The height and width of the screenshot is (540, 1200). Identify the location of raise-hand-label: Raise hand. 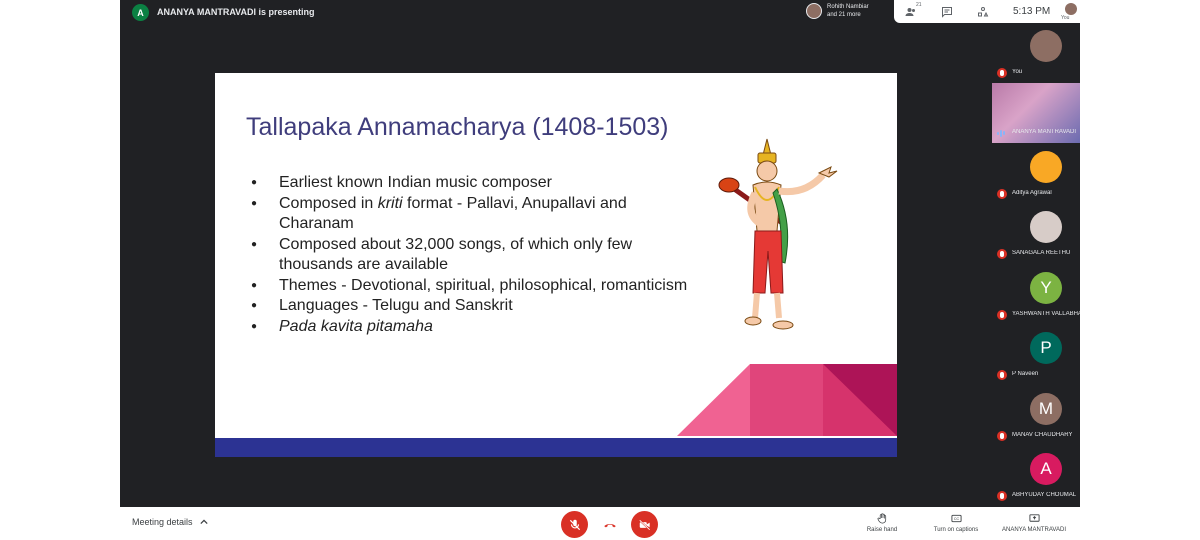
(882, 530).